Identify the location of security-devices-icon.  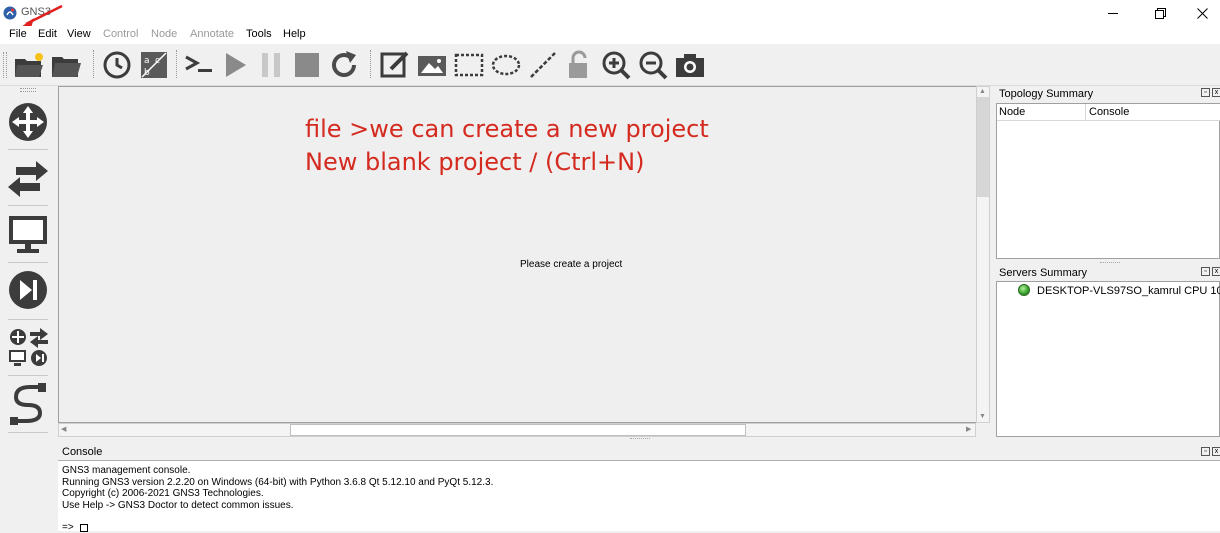
(28, 290).